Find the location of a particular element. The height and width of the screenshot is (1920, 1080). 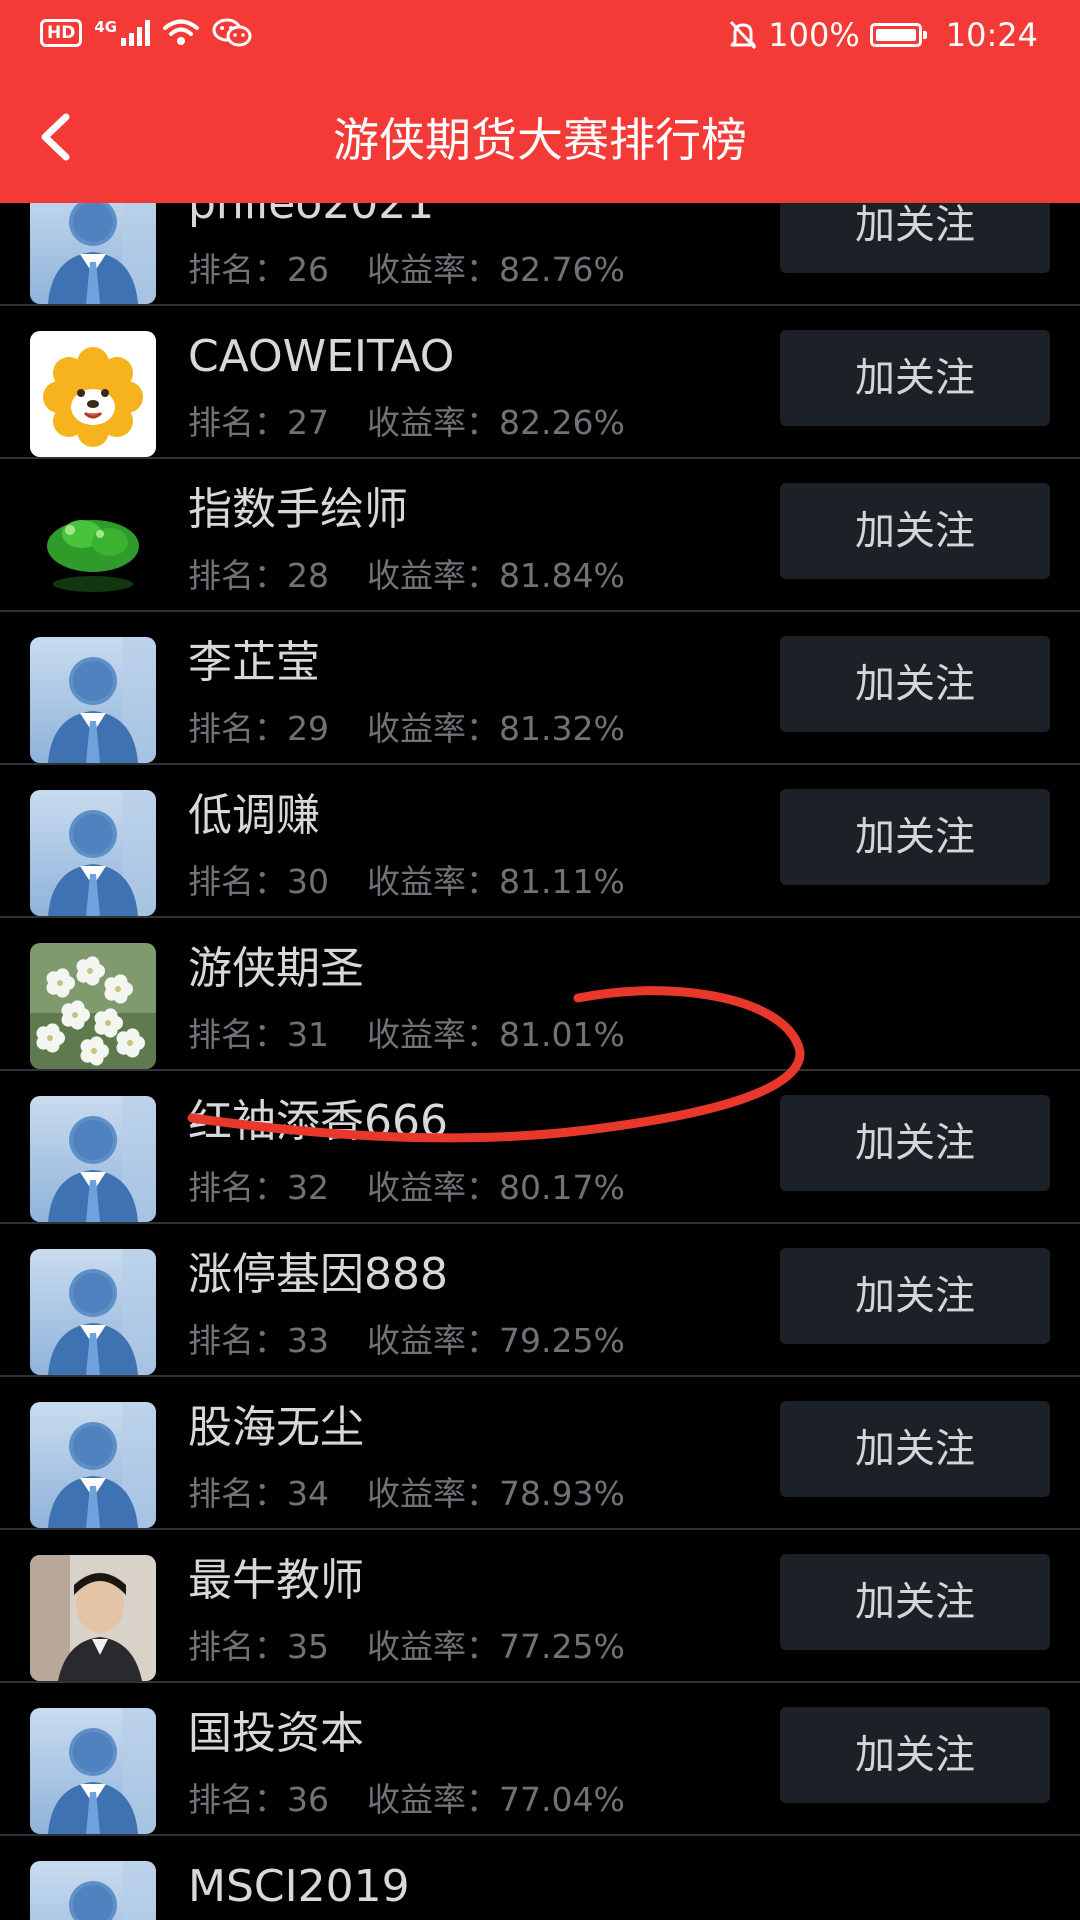

list-item: 涨停基因888 排名：33 收益率：79.25% 加关注 is located at coordinates (540, 1300).